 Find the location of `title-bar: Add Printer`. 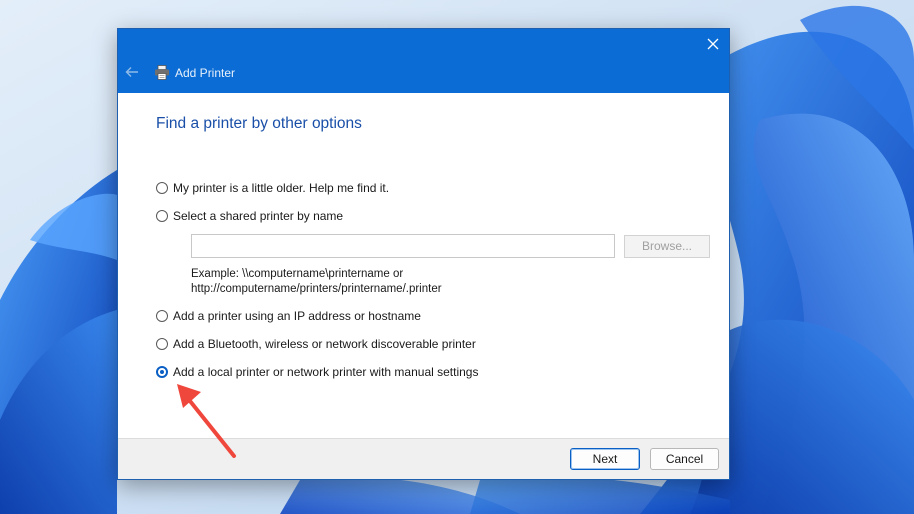

title-bar: Add Printer is located at coordinates (423, 61).